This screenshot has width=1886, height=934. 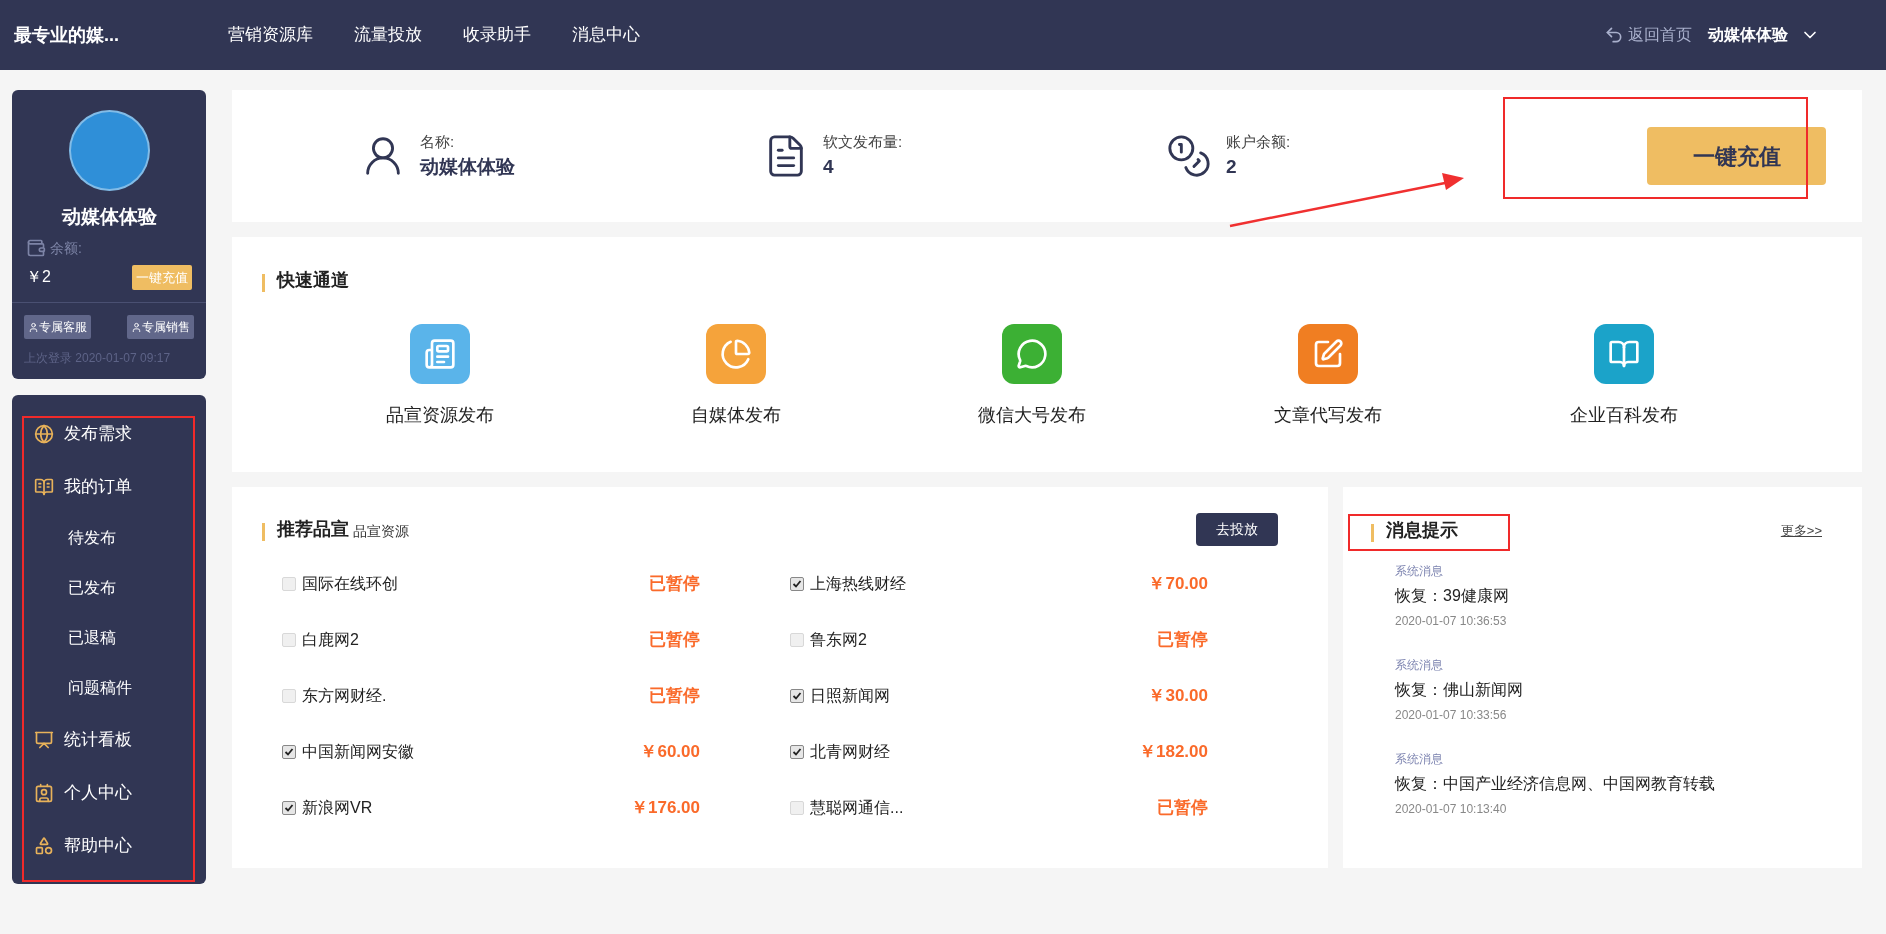 What do you see at coordinates (497, 35) in the screenshot?
I see `nav-link: 收录助手` at bounding box center [497, 35].